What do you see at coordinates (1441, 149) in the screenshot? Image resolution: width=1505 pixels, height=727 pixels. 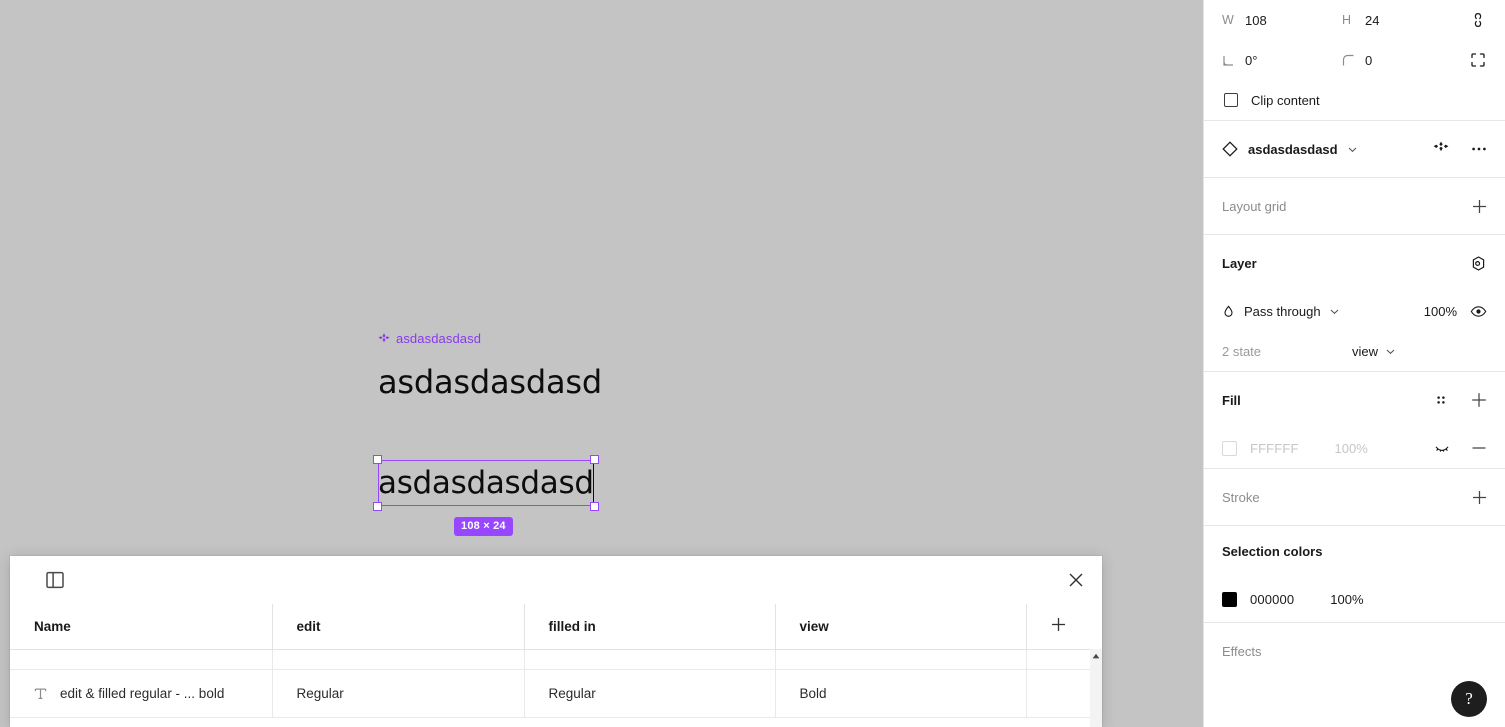 I see `swap-instance-icon` at bounding box center [1441, 149].